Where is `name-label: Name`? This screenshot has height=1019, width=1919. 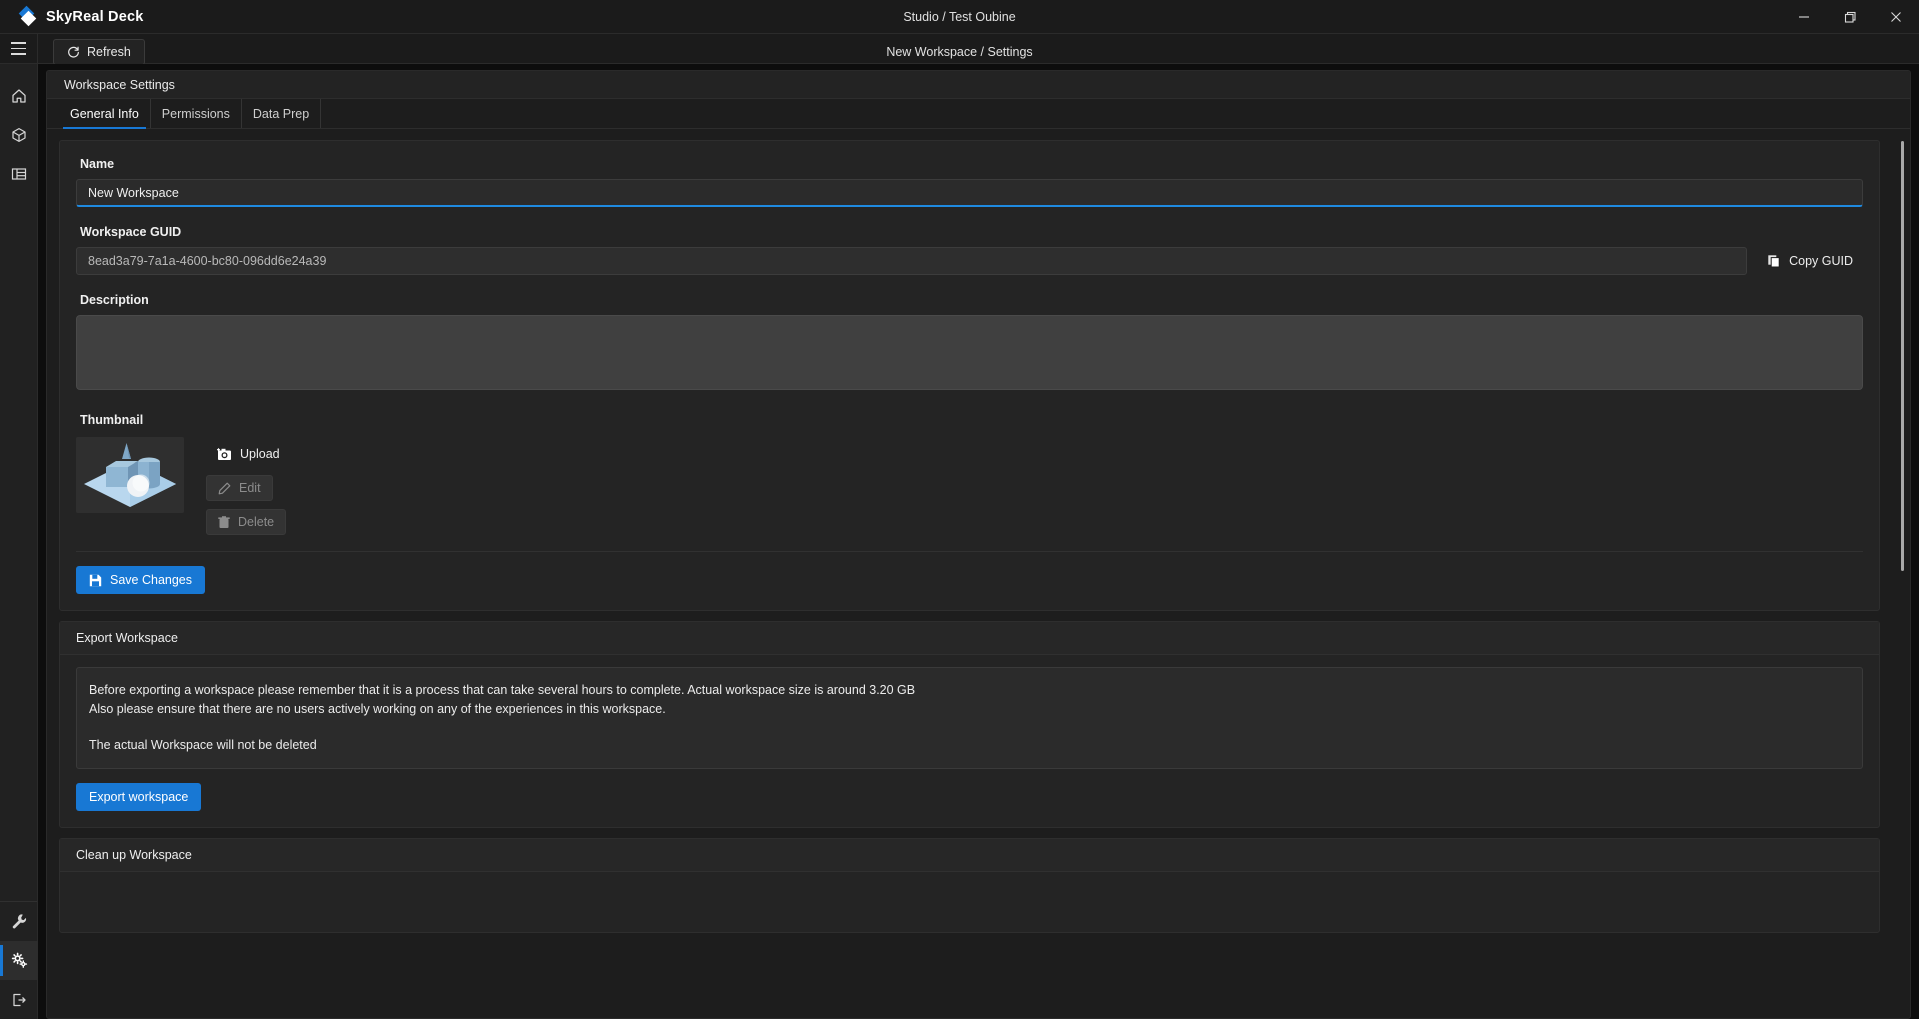
name-label: Name is located at coordinates (97, 164).